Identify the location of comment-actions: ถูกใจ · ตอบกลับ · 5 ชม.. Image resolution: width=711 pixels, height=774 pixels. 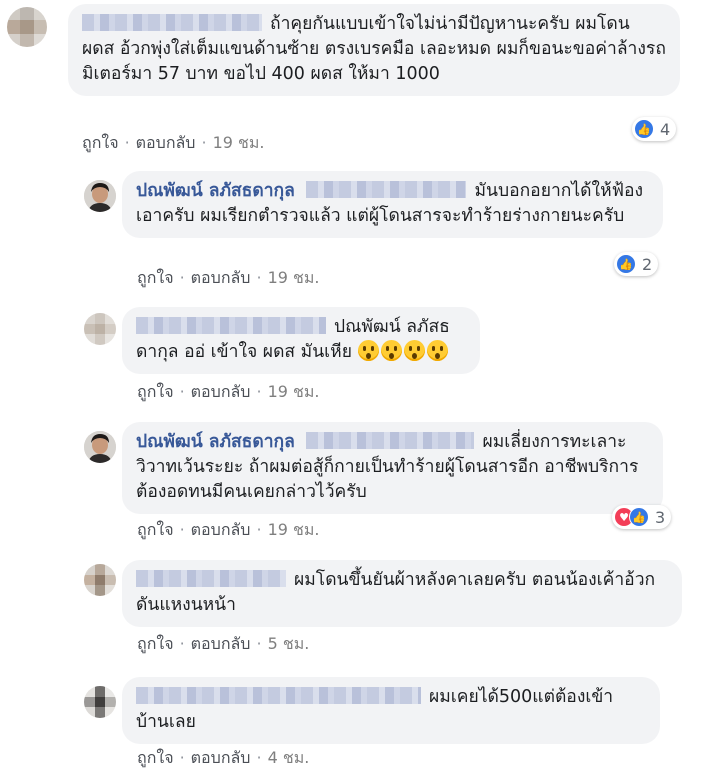
(223, 643).